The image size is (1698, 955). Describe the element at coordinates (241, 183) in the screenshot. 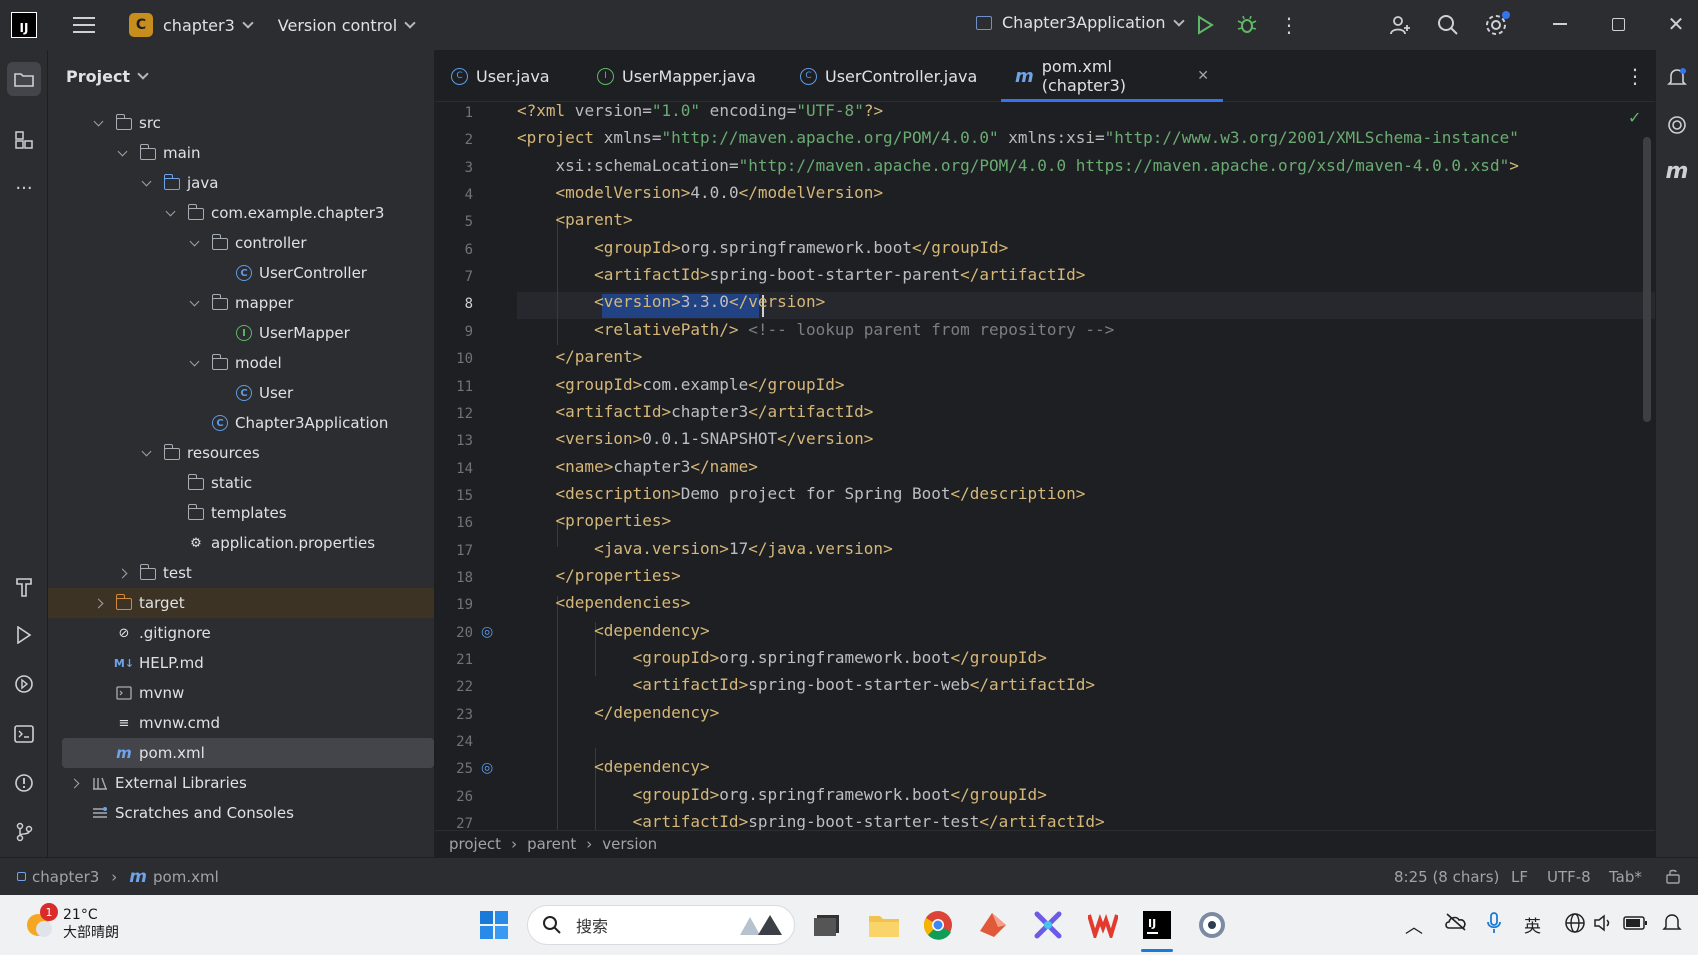

I see `tree-item-java: java` at that location.